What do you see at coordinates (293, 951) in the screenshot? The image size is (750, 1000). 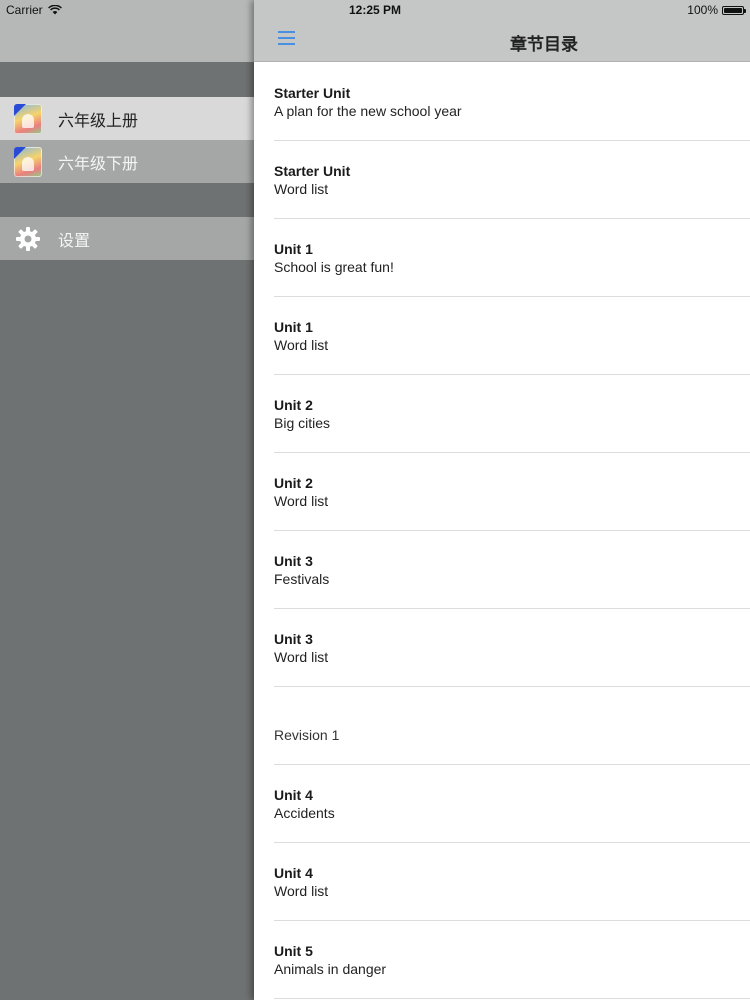 I see `chapter-title: Unit 5` at bounding box center [293, 951].